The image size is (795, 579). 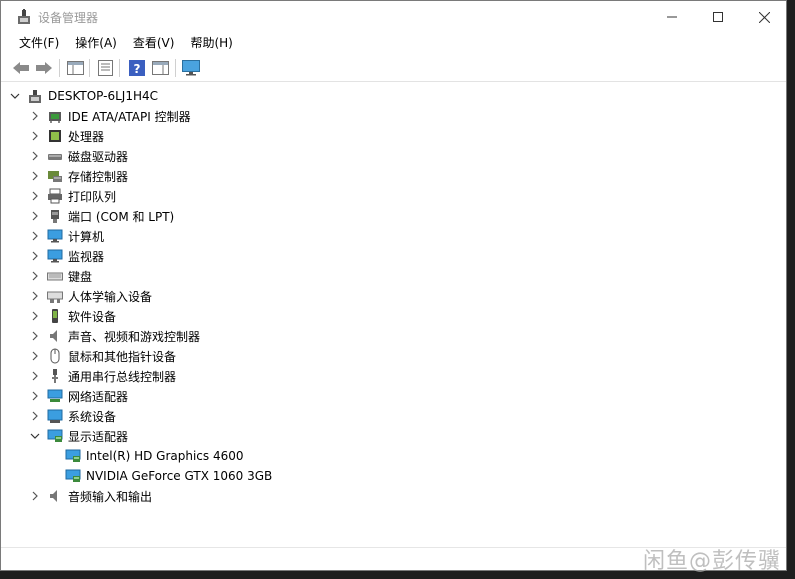 I want to click on tree-category-label: 音频输入和输出, so click(x=110, y=496).